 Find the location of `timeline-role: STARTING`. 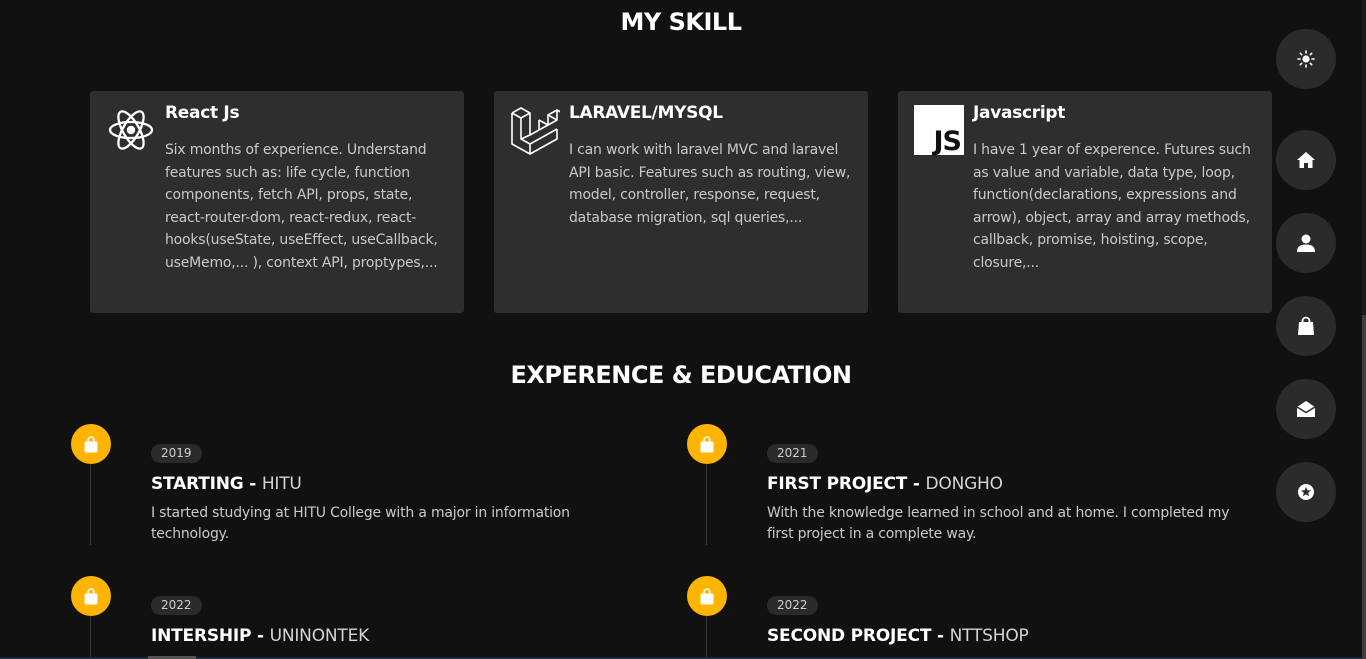

timeline-role: STARTING is located at coordinates (197, 484).